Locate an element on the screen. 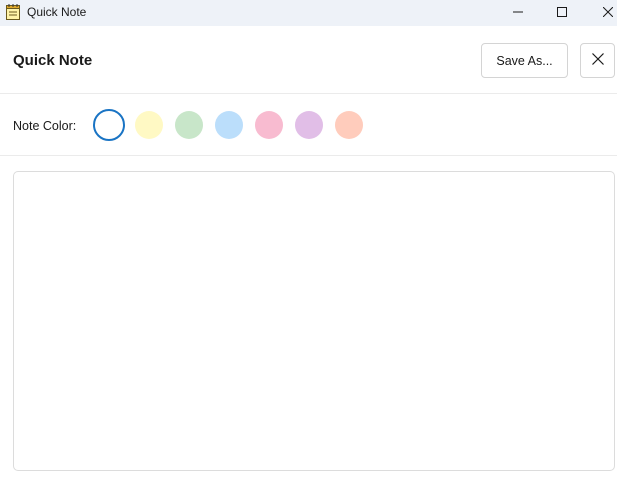 The image size is (617, 477). notepad-icon is located at coordinates (13, 12).